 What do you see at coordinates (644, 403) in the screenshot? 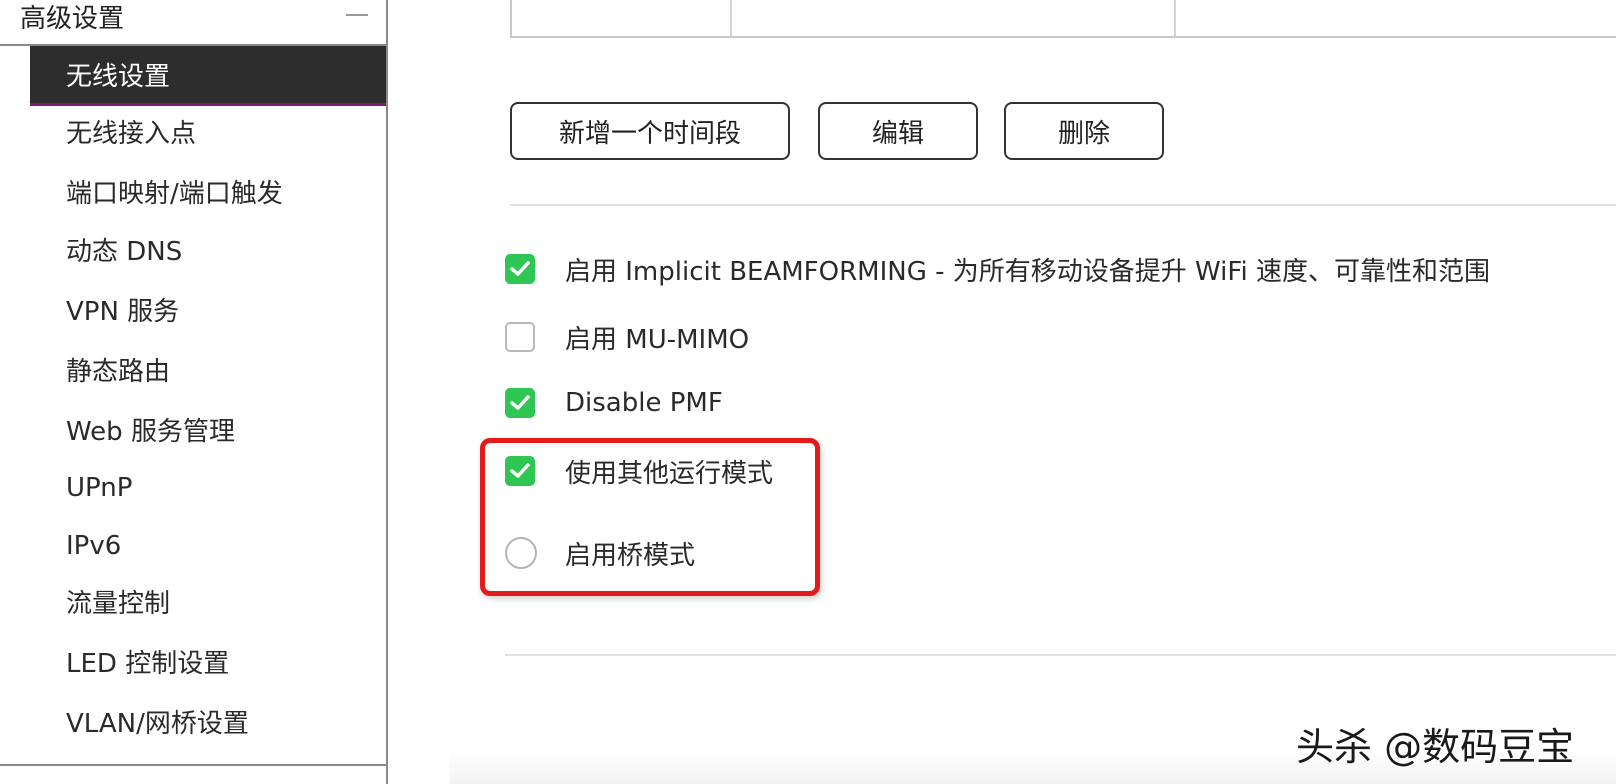
I see `option-label: Disable PMF` at bounding box center [644, 403].